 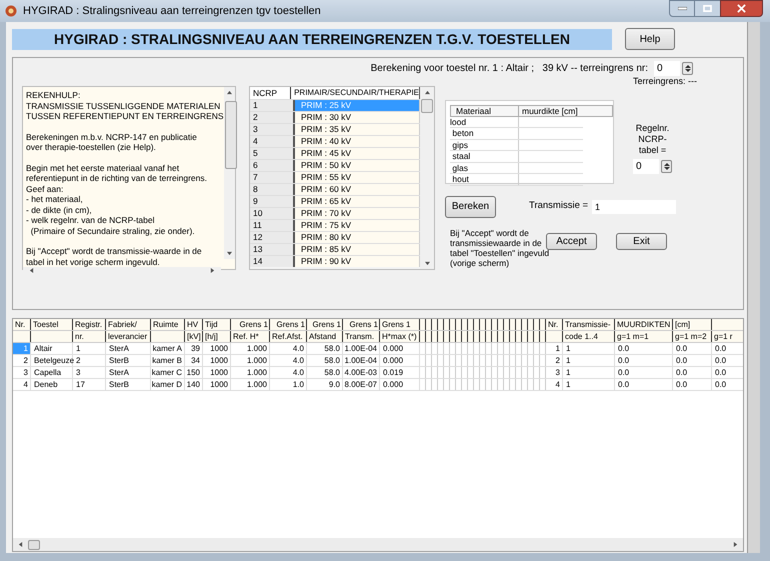 What do you see at coordinates (357, 213) in the screenshot?
I see `table-cell: PRIM : 70 kV` at bounding box center [357, 213].